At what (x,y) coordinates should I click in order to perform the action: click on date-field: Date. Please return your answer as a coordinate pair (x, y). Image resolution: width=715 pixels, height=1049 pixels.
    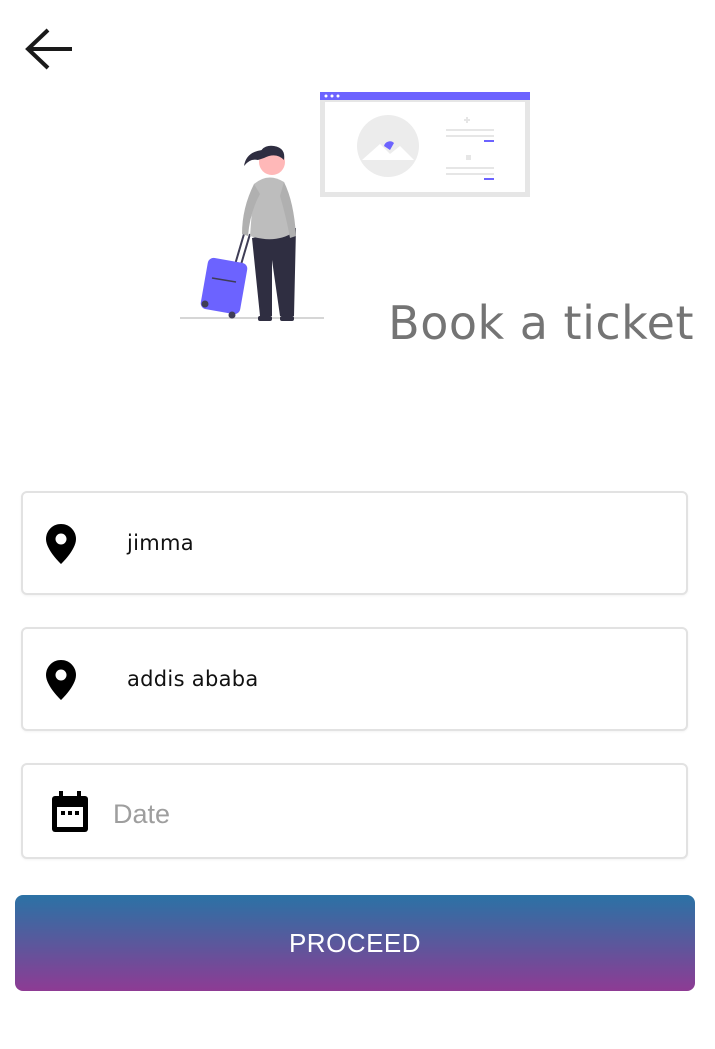
    Looking at the image, I should click on (354, 811).